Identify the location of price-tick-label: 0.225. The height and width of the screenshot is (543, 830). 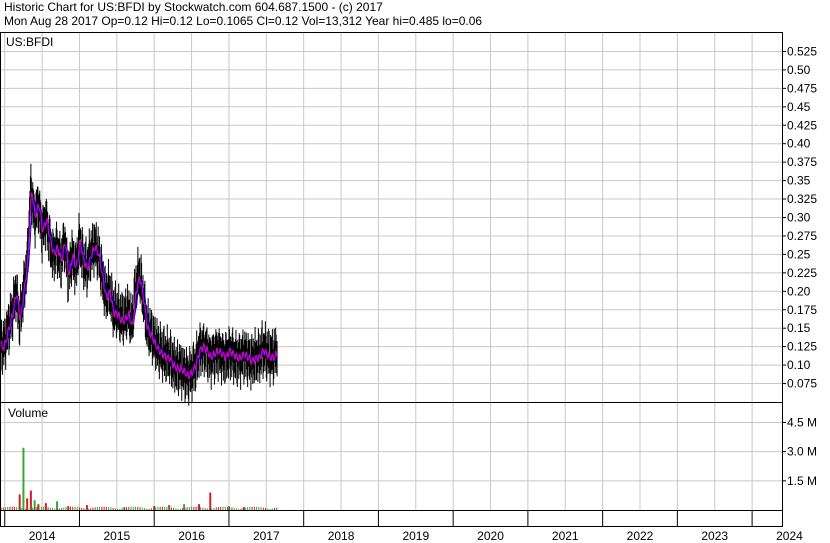
(802, 273).